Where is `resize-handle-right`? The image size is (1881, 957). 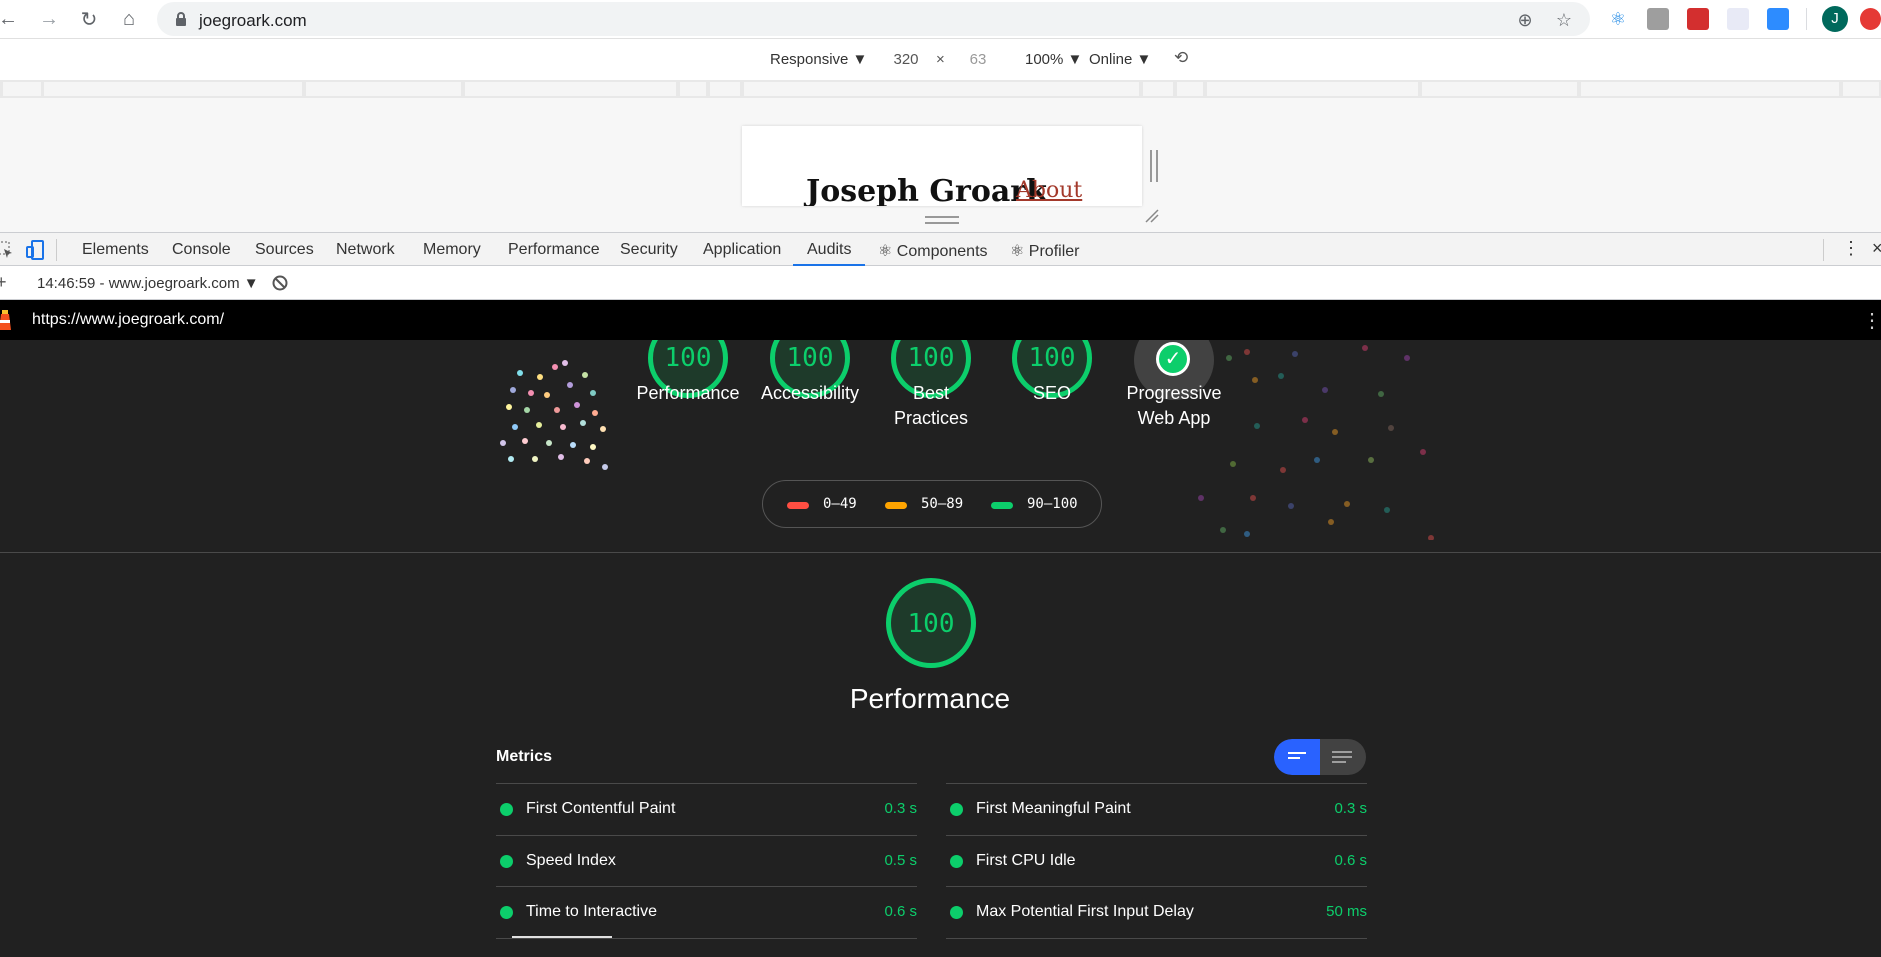 resize-handle-right is located at coordinates (1154, 166).